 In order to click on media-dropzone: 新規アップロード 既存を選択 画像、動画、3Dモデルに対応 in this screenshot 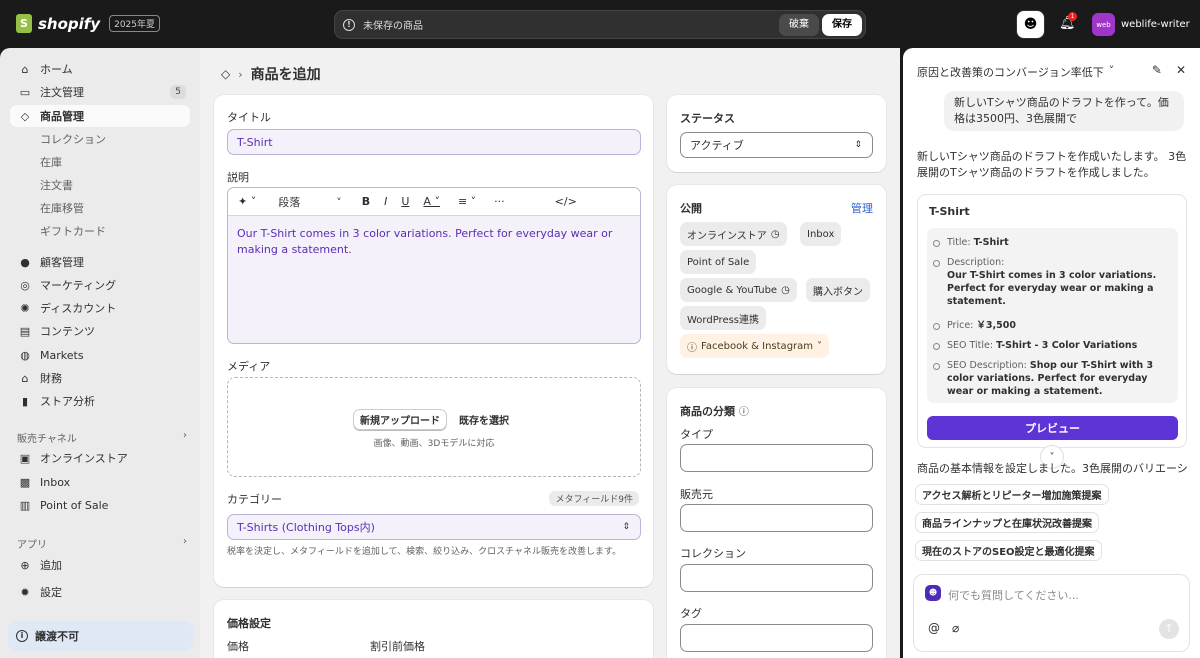, I will do `click(434, 427)`.